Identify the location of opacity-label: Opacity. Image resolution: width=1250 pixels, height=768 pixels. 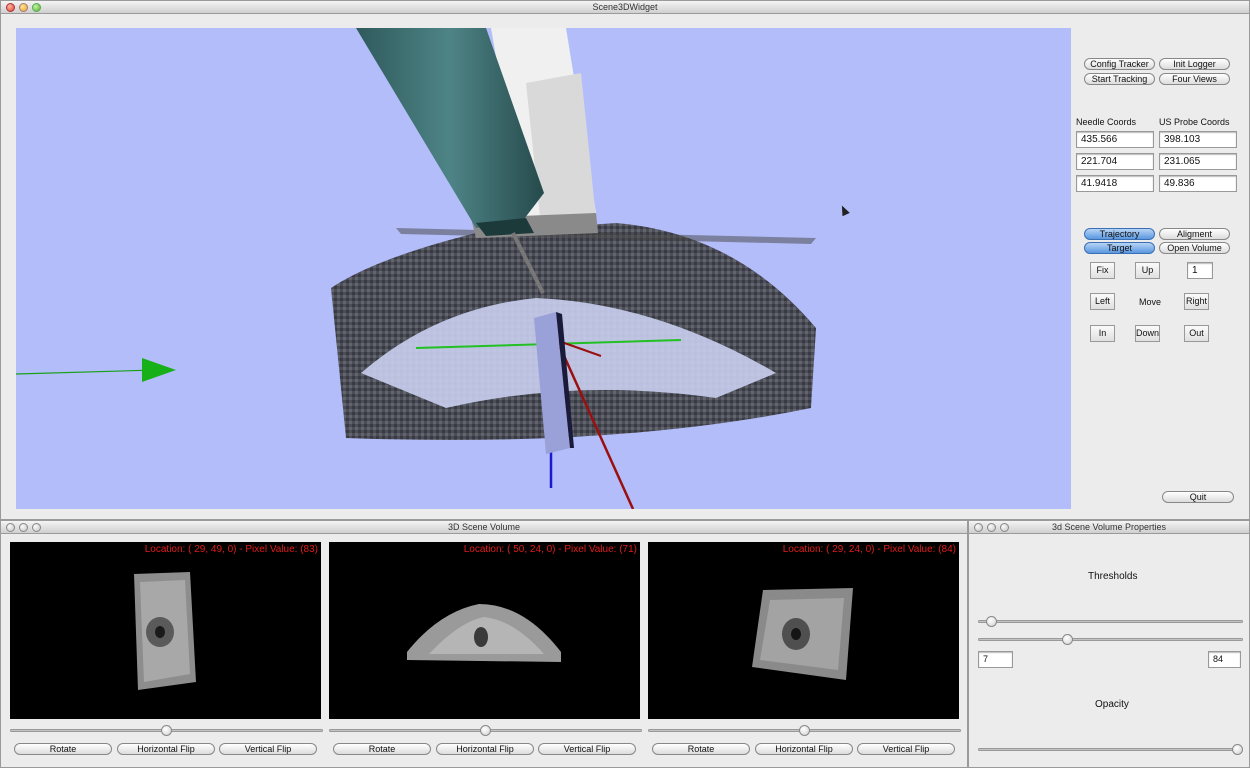
(1112, 704).